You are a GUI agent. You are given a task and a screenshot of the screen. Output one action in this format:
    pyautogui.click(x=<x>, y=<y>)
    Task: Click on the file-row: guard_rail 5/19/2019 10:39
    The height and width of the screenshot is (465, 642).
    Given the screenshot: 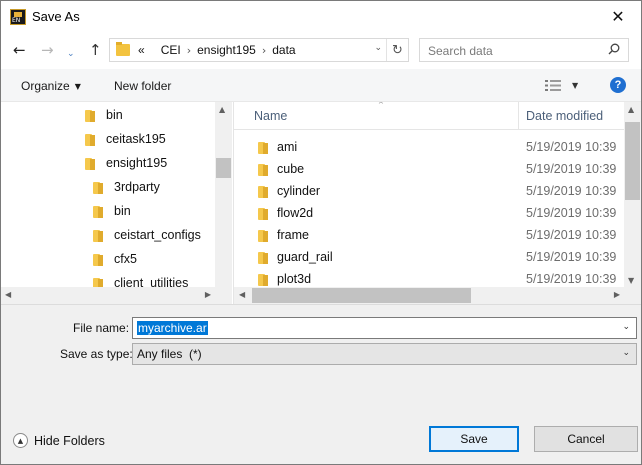 What is the action you would take?
    pyautogui.click(x=430, y=257)
    